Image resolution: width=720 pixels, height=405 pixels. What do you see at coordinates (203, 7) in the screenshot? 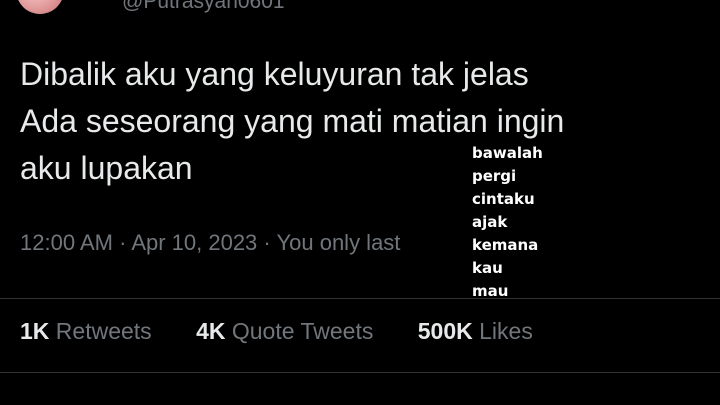
I see `author-handle: @Putrasyan0601` at bounding box center [203, 7].